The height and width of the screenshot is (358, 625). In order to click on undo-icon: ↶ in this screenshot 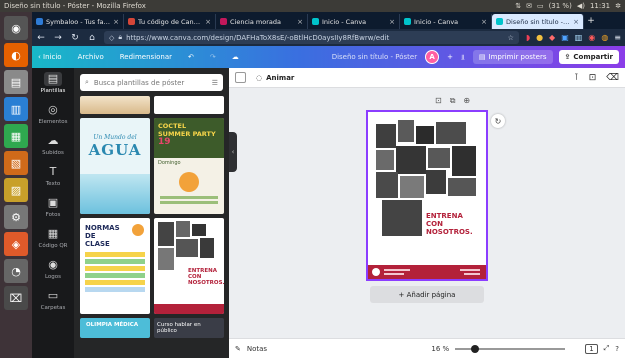, I will do `click(191, 57)`.